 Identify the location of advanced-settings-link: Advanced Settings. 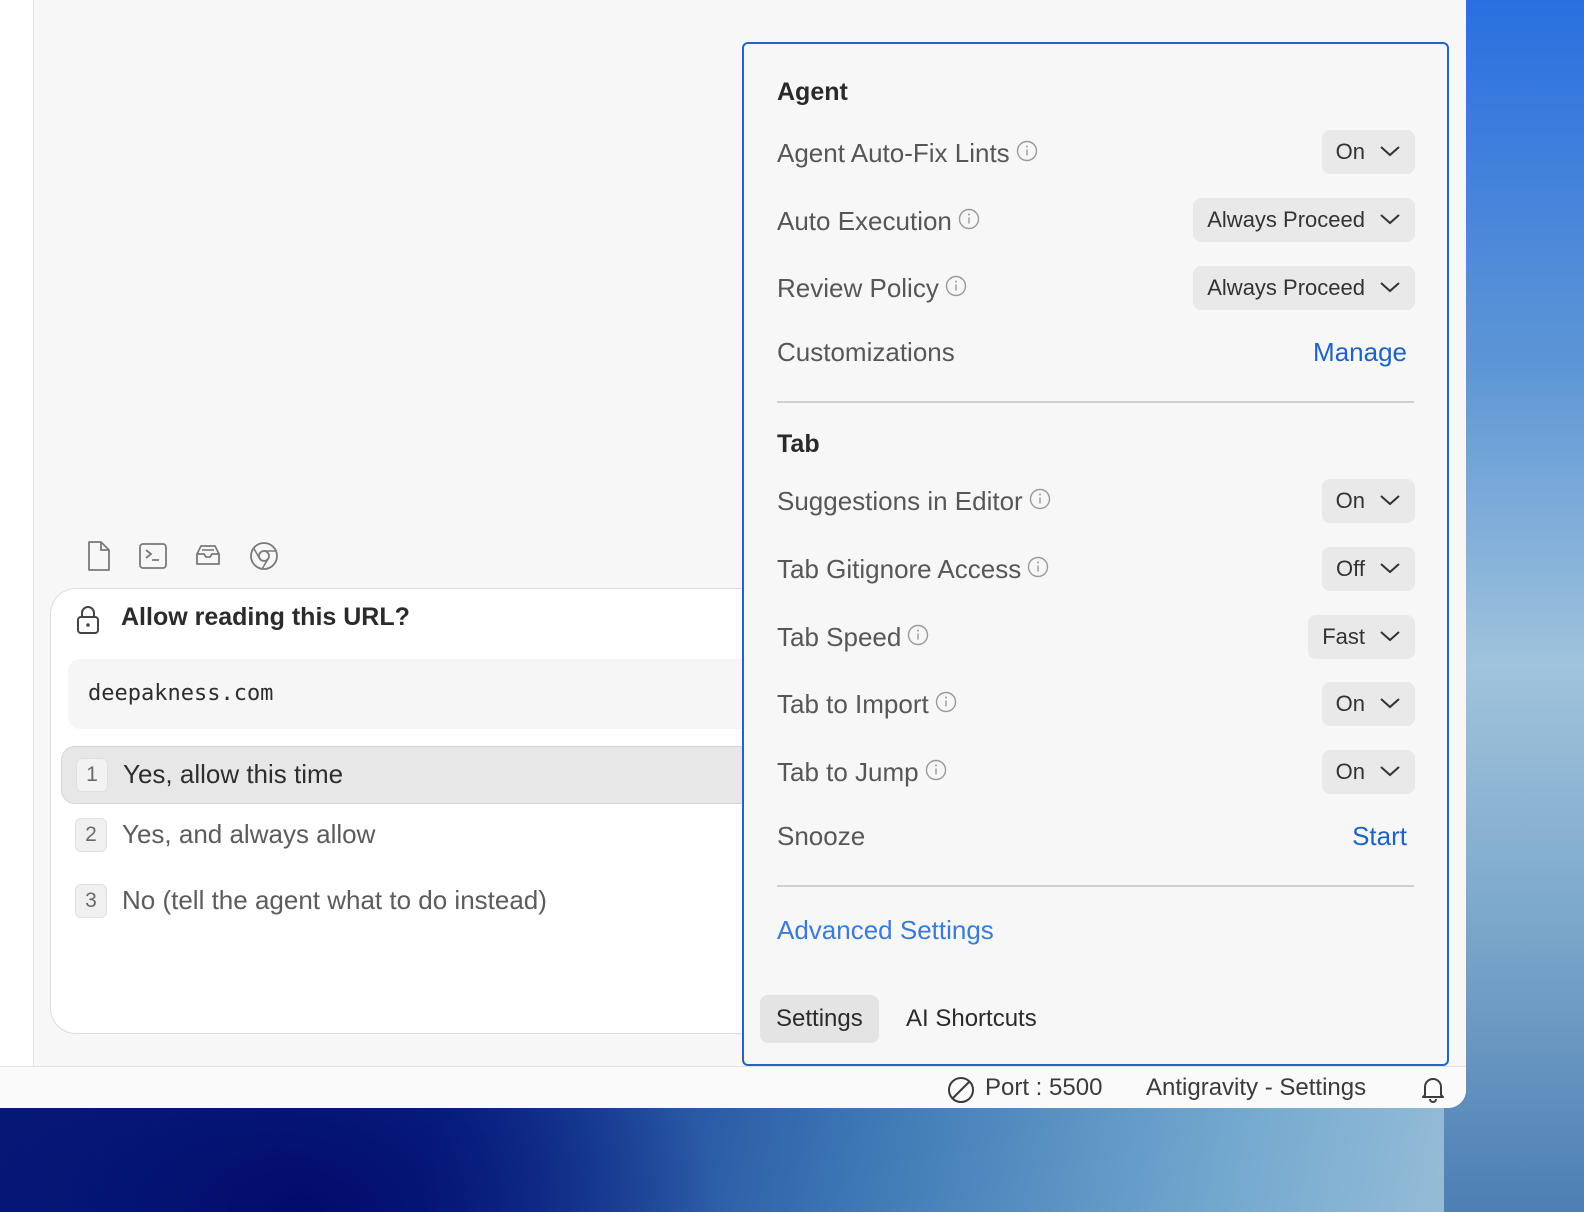
(885, 930).